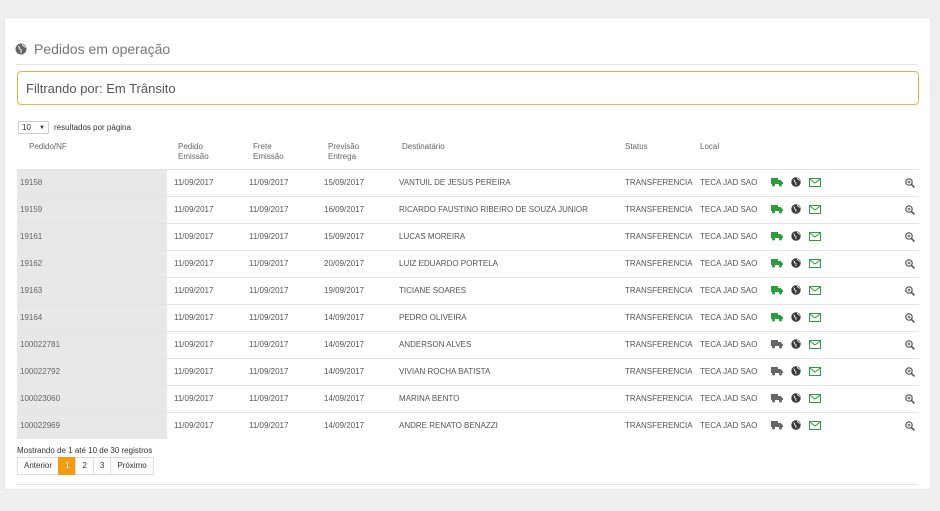  I want to click on divider, so click(467, 64).